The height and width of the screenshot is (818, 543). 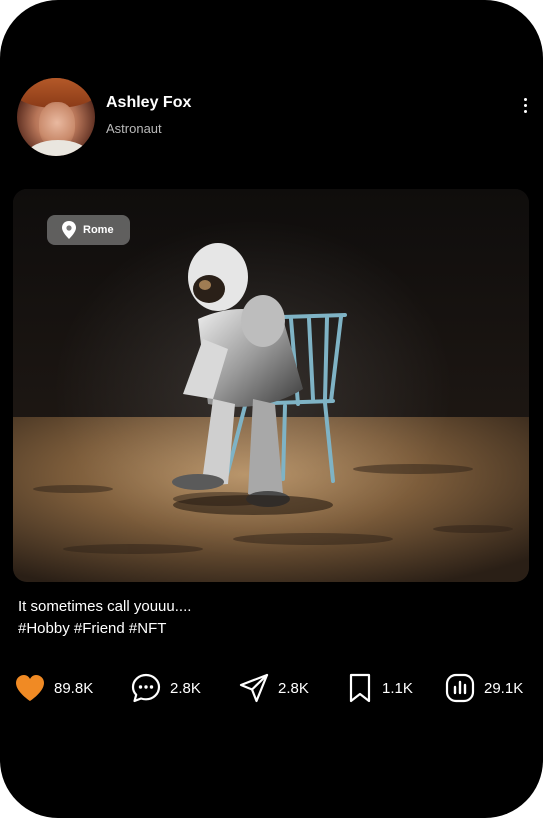 I want to click on user-name: Ashley Fox, so click(x=148, y=103).